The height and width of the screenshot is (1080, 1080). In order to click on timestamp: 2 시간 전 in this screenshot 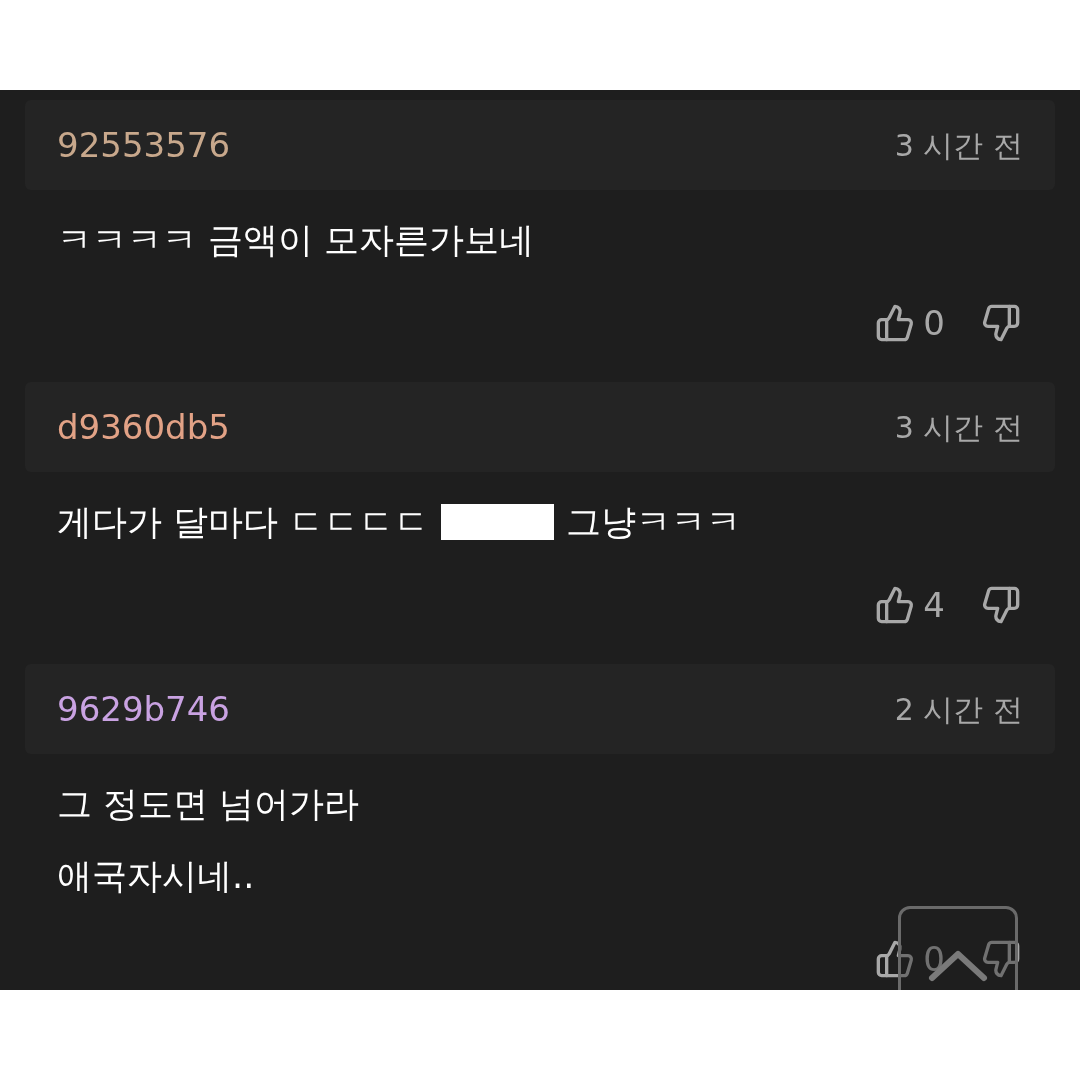, I will do `click(958, 709)`.